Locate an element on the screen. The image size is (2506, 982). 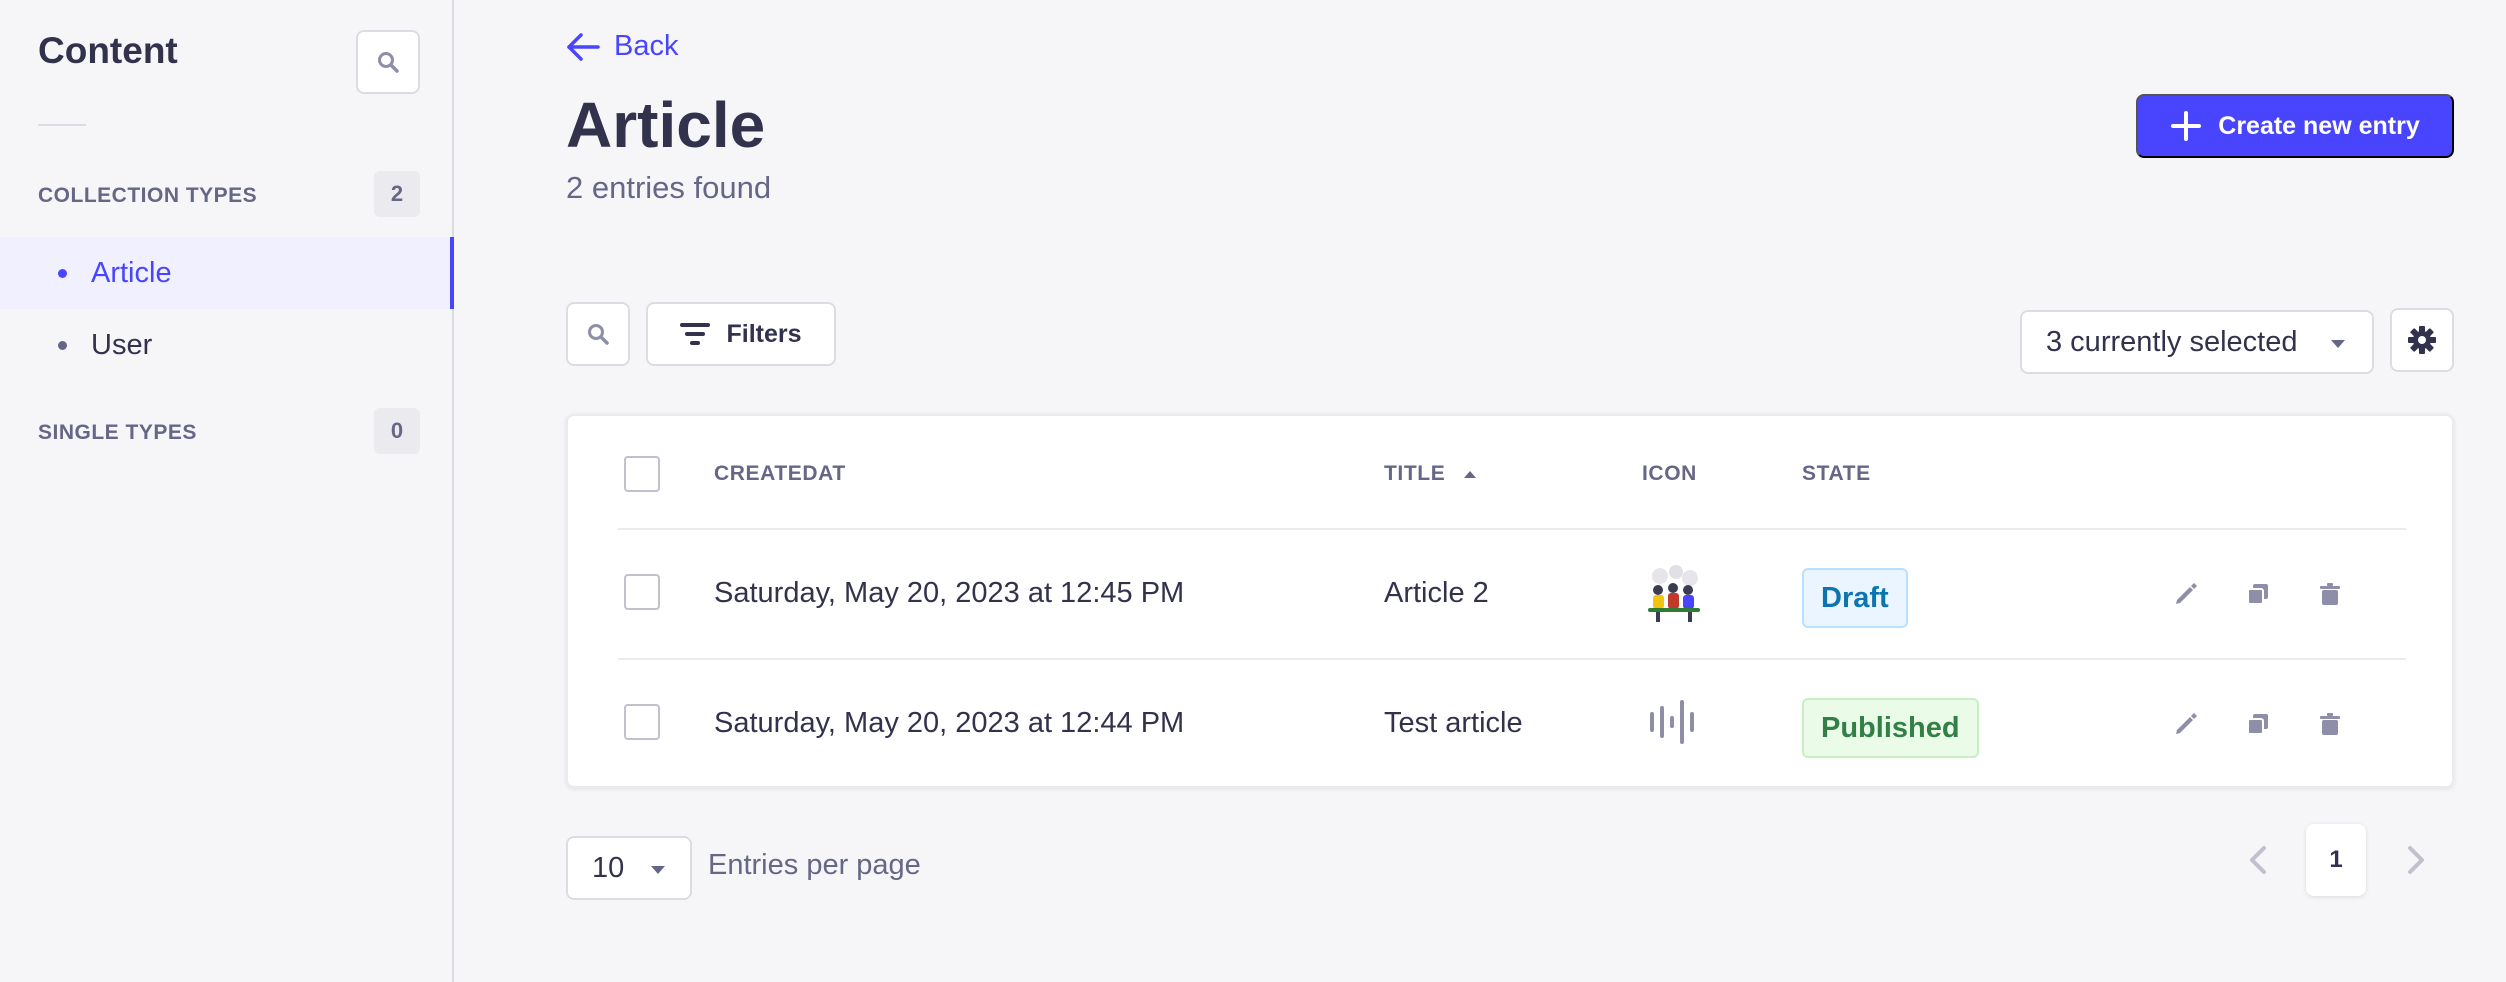
column-header-createdat: CREATEDAT is located at coordinates (780, 474).